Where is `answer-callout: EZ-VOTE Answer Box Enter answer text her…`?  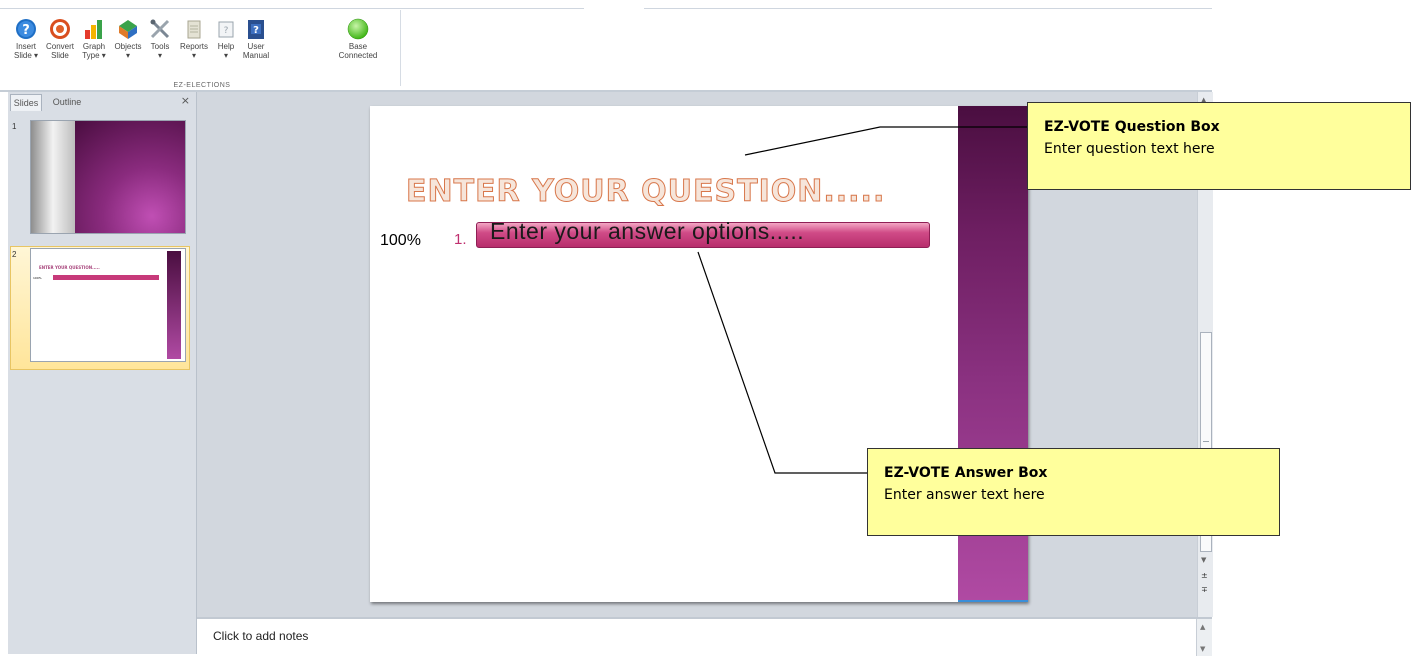
answer-callout: EZ-VOTE Answer Box Enter answer text her… is located at coordinates (1073, 492).